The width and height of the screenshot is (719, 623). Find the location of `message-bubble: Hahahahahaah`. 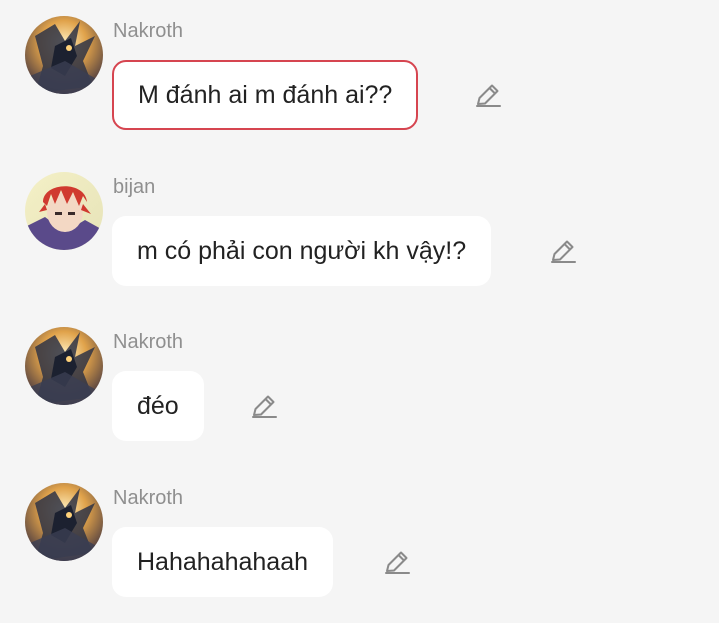

message-bubble: Hahahahahaah is located at coordinates (222, 562).